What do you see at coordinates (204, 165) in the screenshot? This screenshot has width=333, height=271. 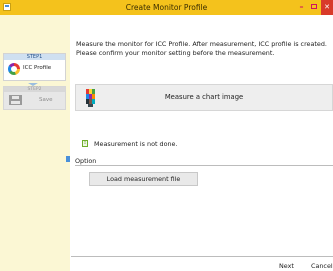 I see `option-divider` at bounding box center [204, 165].